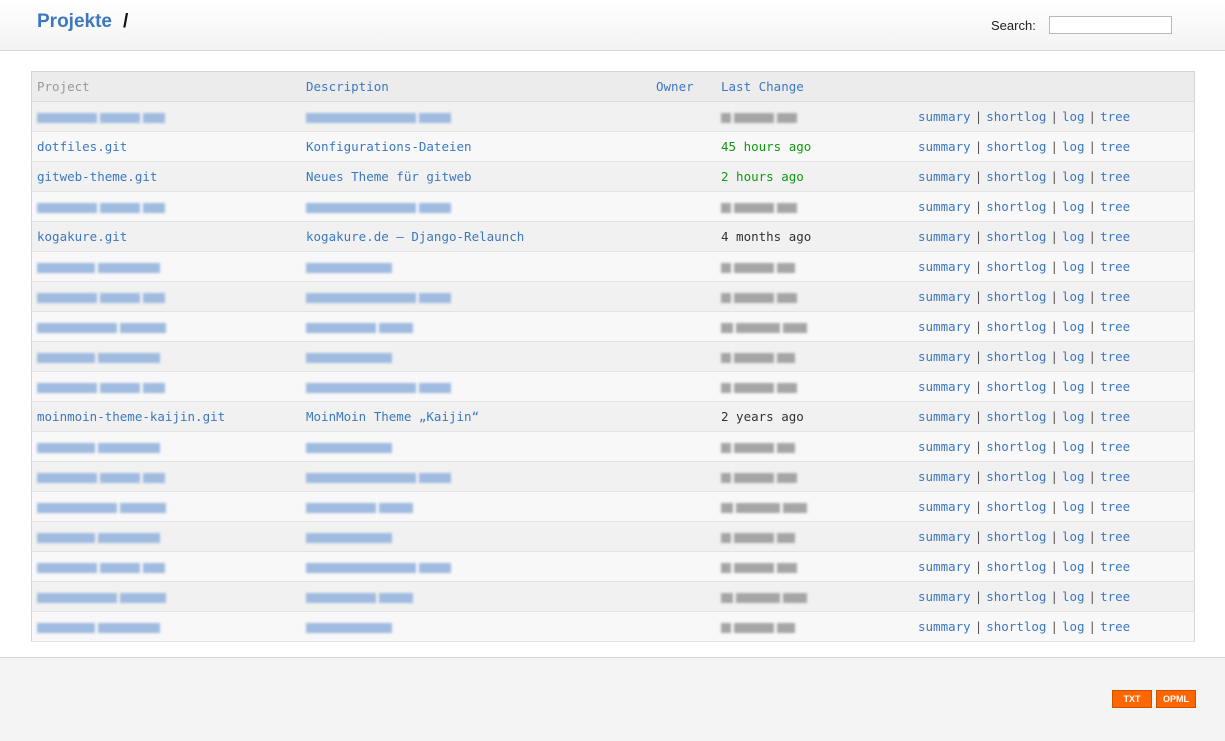 Image resolution: width=1225 pixels, height=741 pixels. What do you see at coordinates (389, 146) in the screenshot?
I see `project-description-link: Konfigurations-Dateien` at bounding box center [389, 146].